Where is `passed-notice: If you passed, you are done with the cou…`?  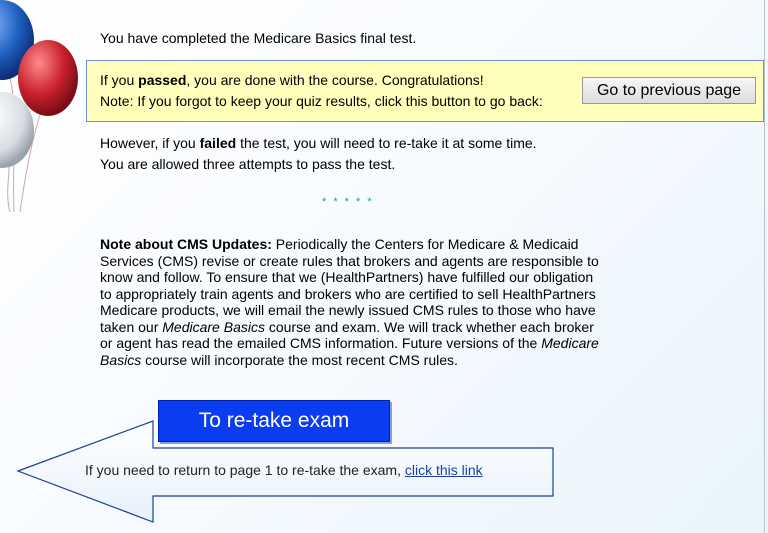 passed-notice: If you passed, you are done with the cou… is located at coordinates (425, 91).